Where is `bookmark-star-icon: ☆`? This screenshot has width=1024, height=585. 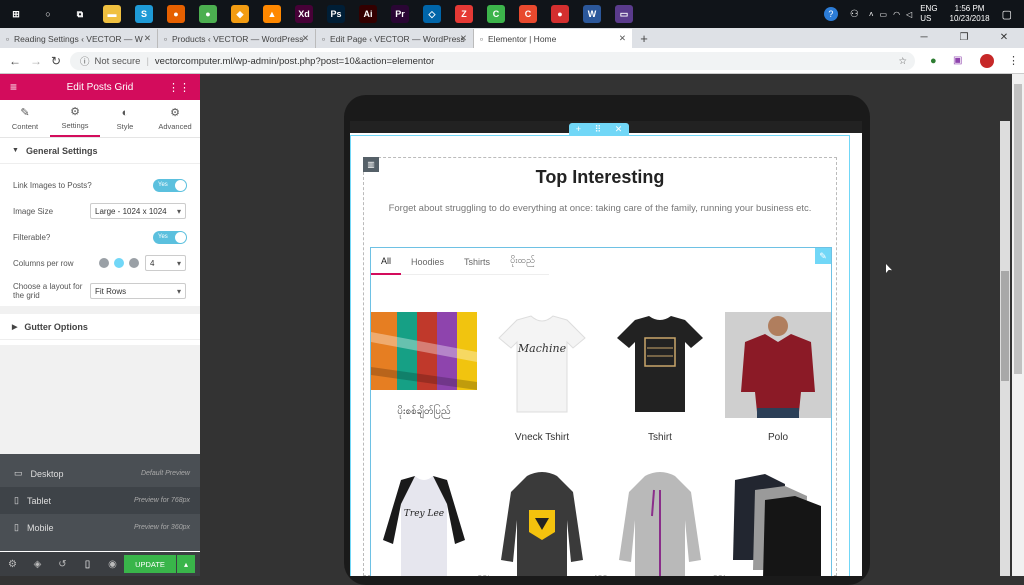 bookmark-star-icon: ☆ is located at coordinates (902, 61).